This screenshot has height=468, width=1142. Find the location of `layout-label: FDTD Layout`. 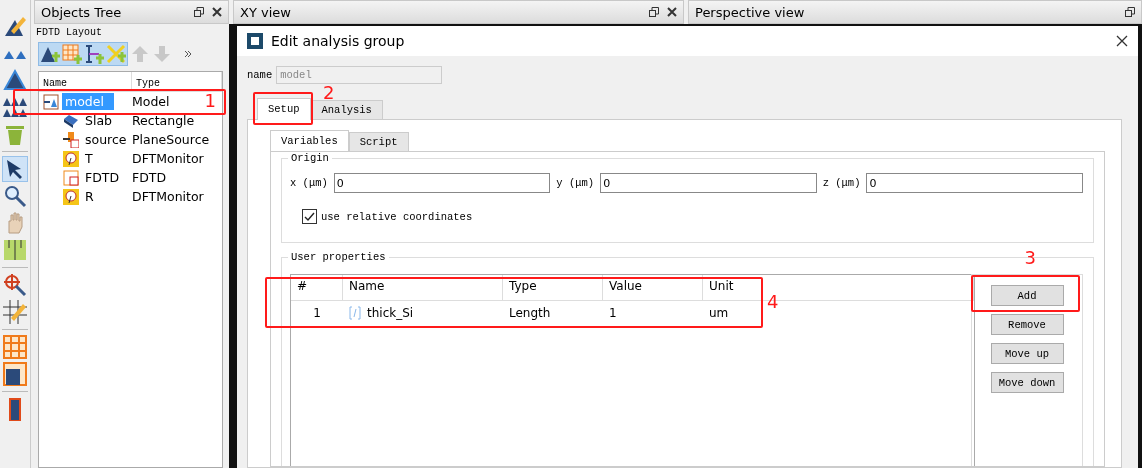

layout-label: FDTD Layout is located at coordinates (69, 33).